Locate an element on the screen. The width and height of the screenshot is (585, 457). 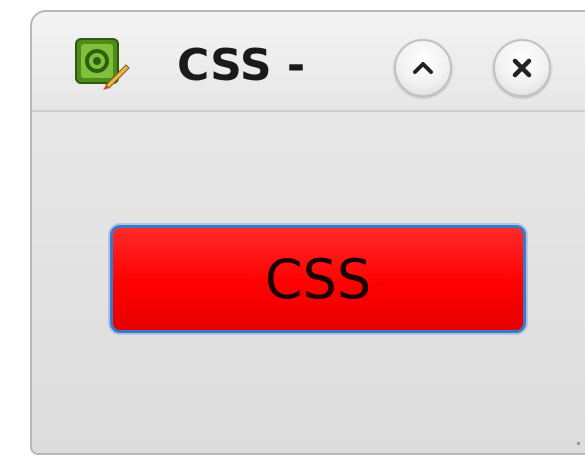
close-button is located at coordinates (522, 68).